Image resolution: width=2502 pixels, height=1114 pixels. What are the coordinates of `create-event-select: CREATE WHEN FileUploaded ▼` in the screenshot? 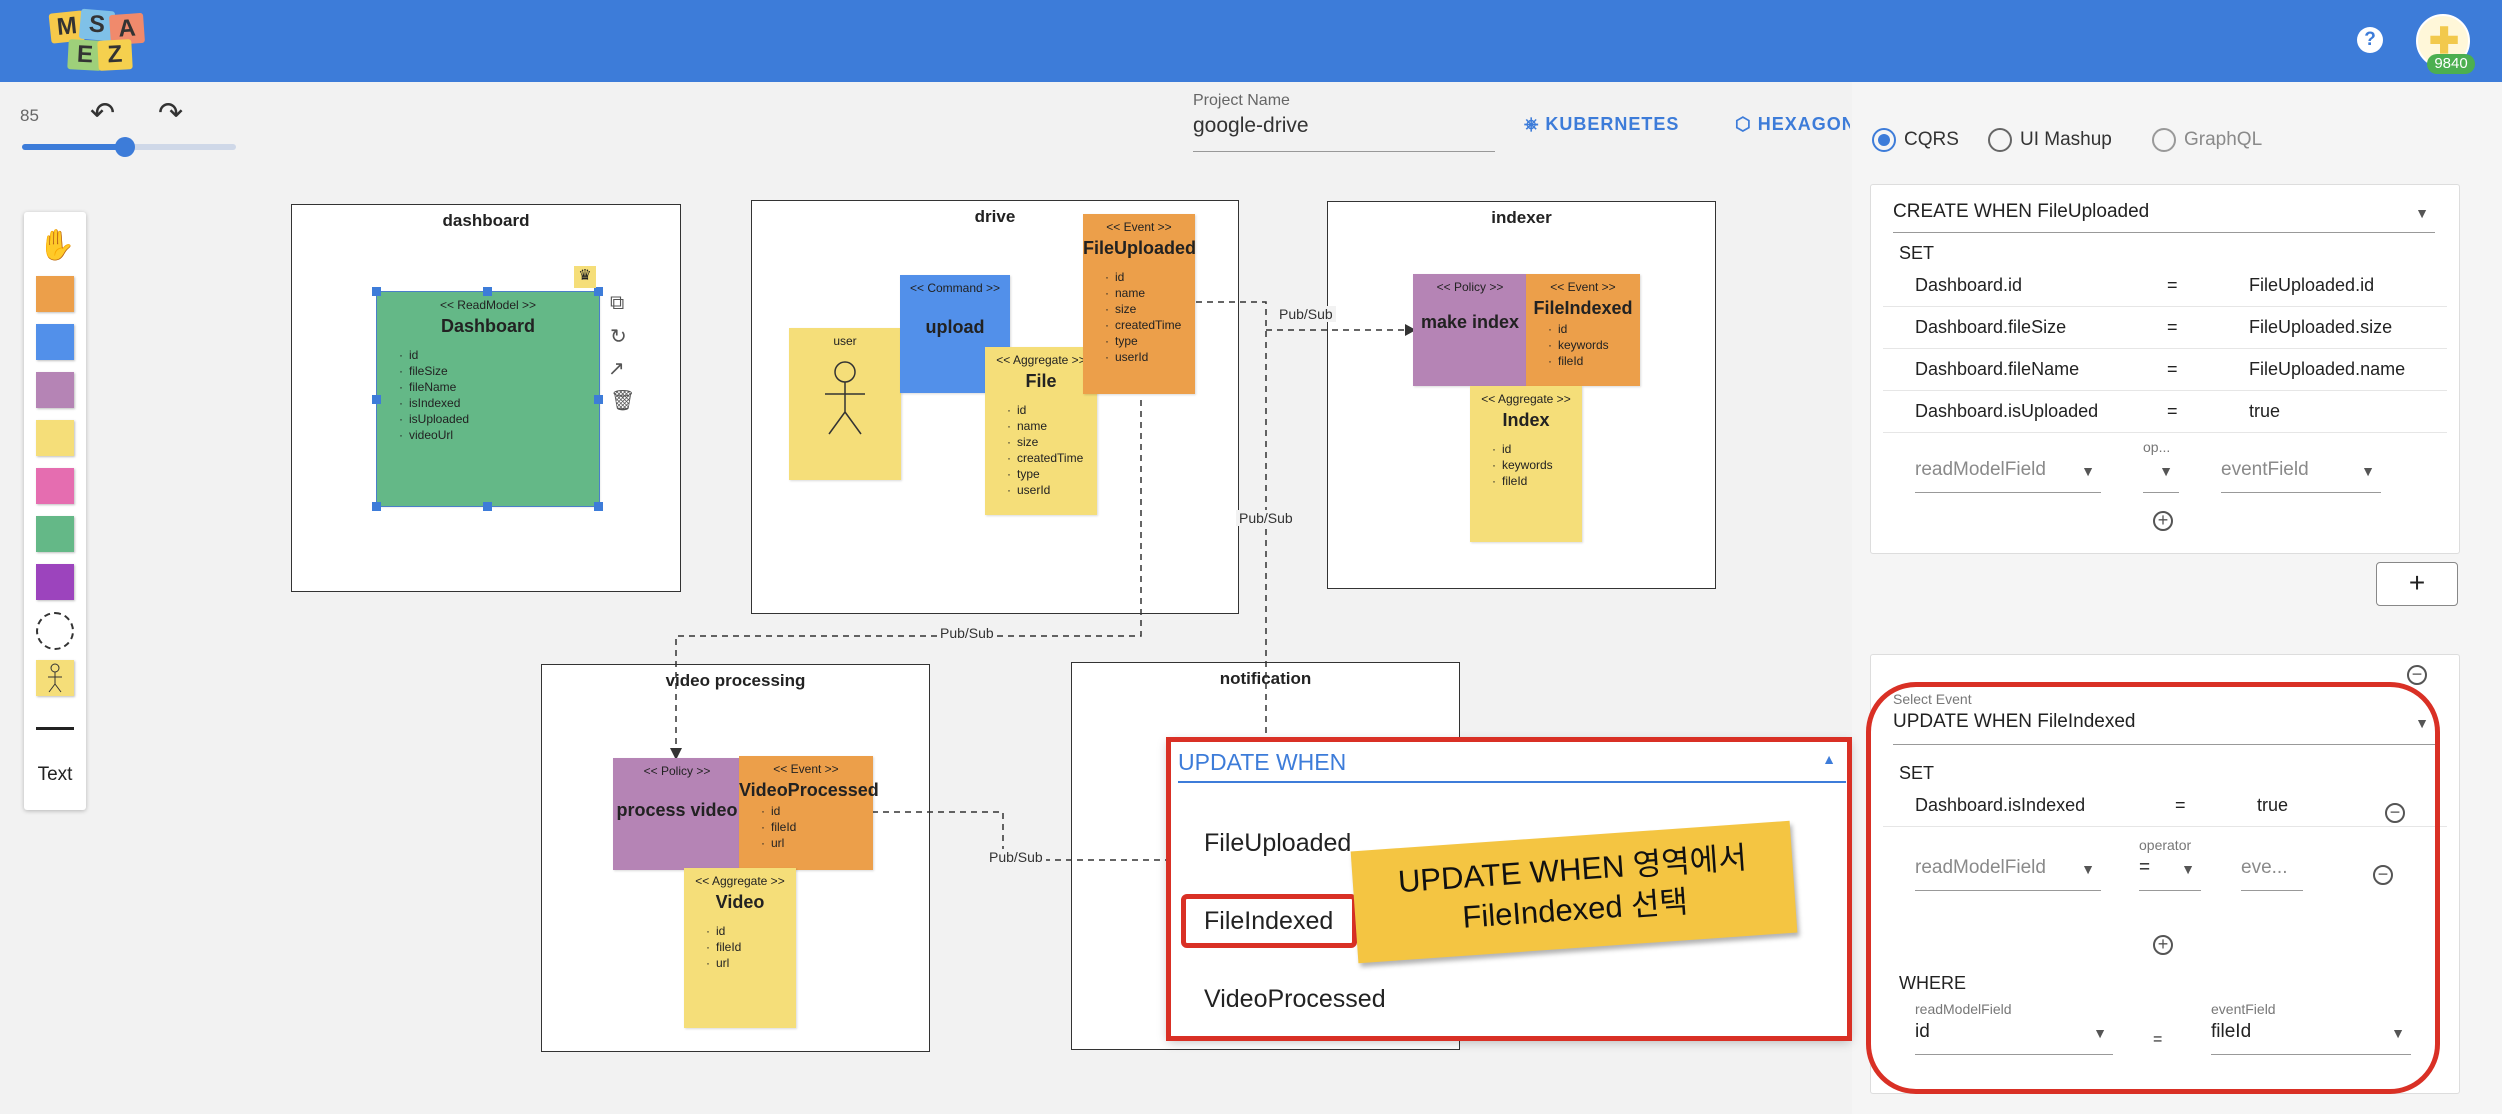 It's located at (2164, 217).